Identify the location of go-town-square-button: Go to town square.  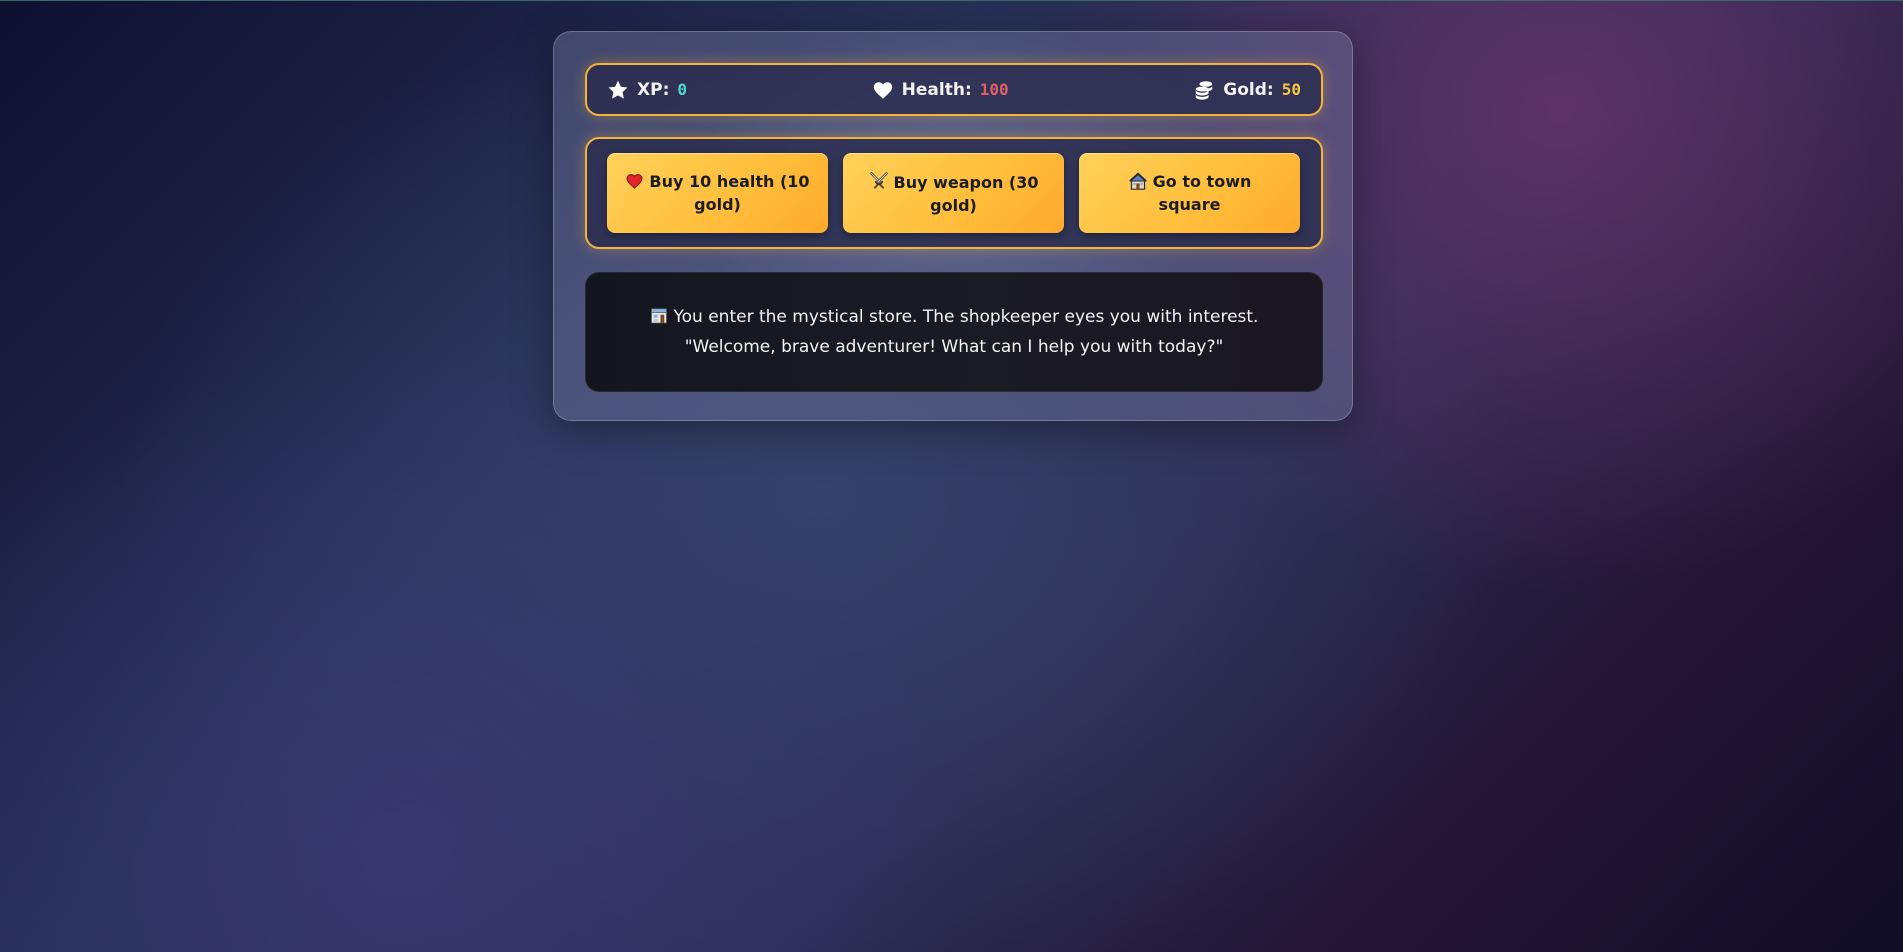
(1189, 193).